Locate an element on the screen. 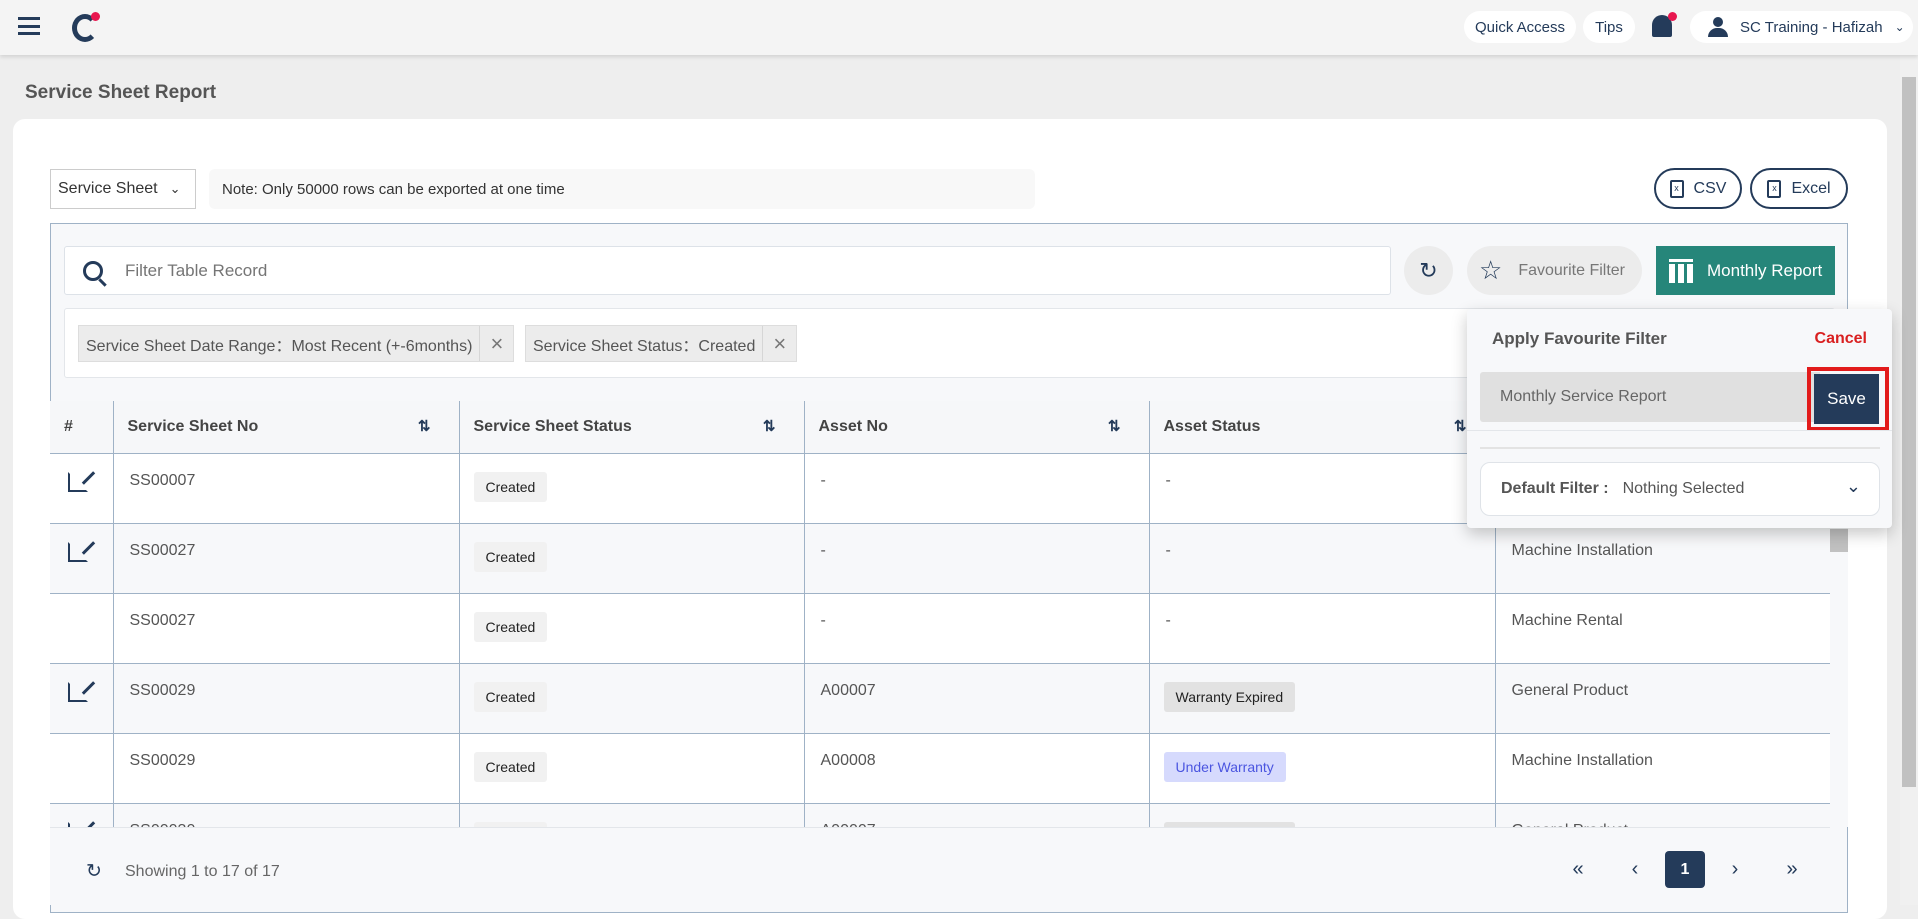 The height and width of the screenshot is (919, 1918). csv-label: CSV is located at coordinates (1710, 188).